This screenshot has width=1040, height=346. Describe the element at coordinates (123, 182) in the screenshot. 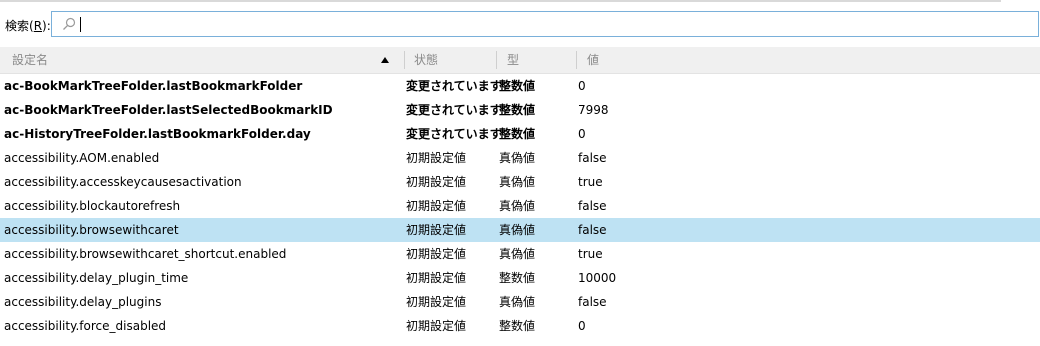

I see `pref-name: accessibility.accesskeycausesactivation` at that location.